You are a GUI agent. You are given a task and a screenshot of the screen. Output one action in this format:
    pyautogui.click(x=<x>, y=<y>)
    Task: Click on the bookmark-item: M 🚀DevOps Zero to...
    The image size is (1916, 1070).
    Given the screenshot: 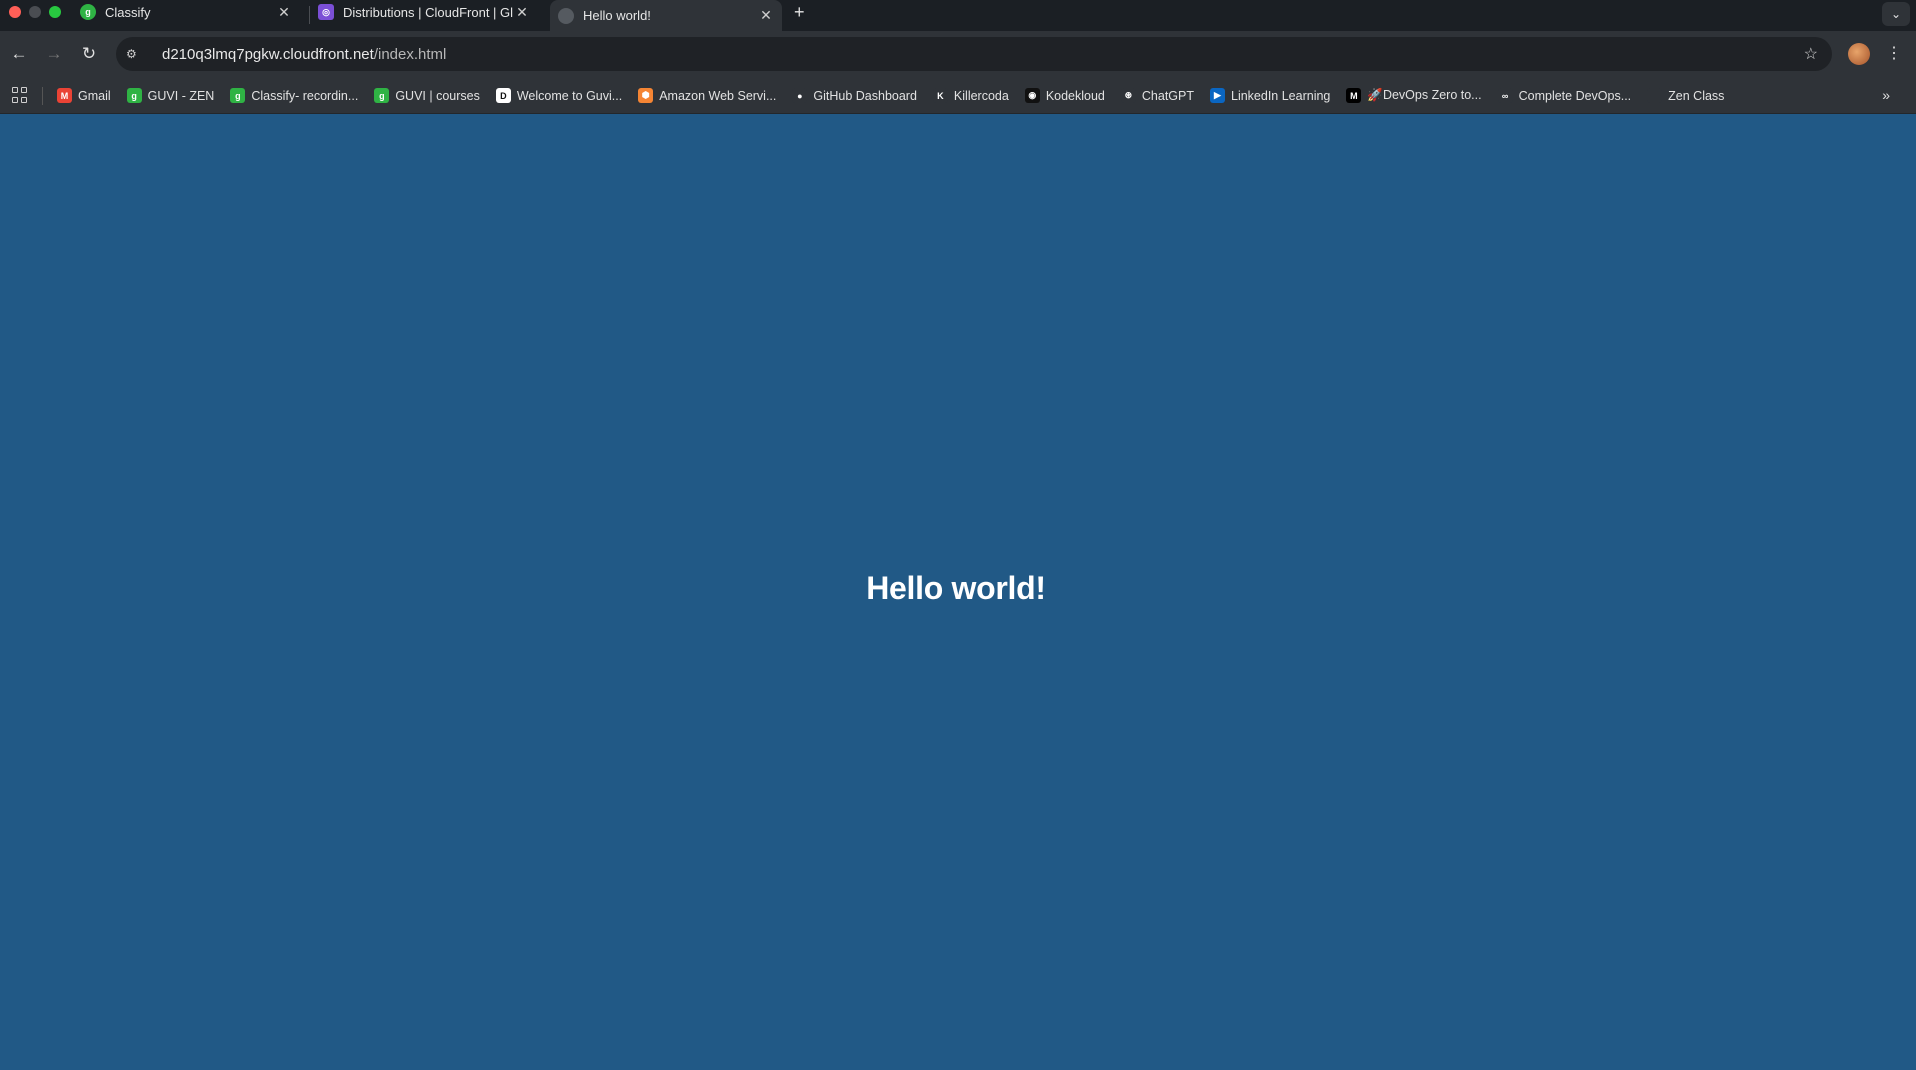 What is the action you would take?
    pyautogui.click(x=1414, y=95)
    